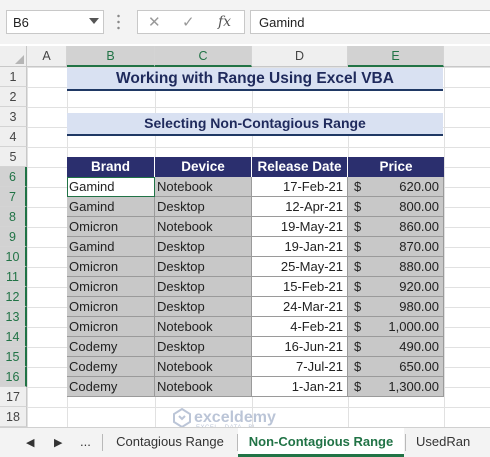 The height and width of the screenshot is (457, 490). What do you see at coordinates (118, 22) in the screenshot?
I see `separator-grip` at bounding box center [118, 22].